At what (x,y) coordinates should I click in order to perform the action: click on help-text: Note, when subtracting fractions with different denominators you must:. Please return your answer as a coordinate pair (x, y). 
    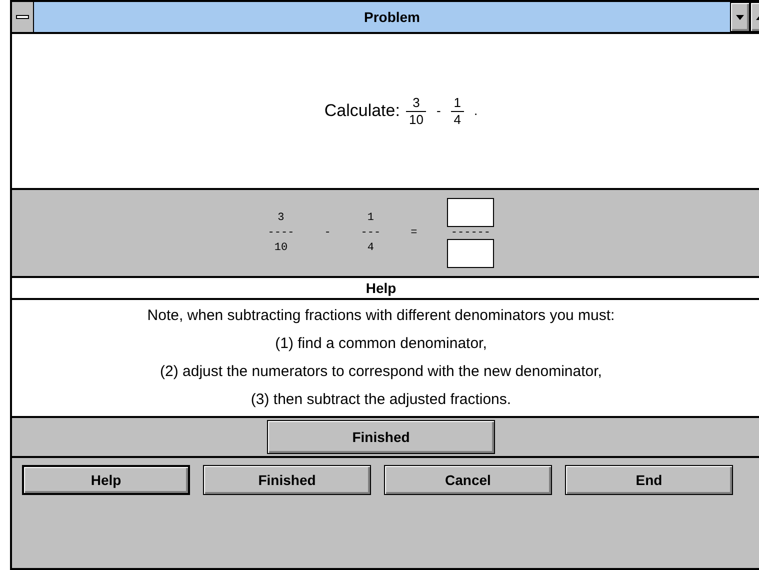
    Looking at the image, I should click on (381, 316).